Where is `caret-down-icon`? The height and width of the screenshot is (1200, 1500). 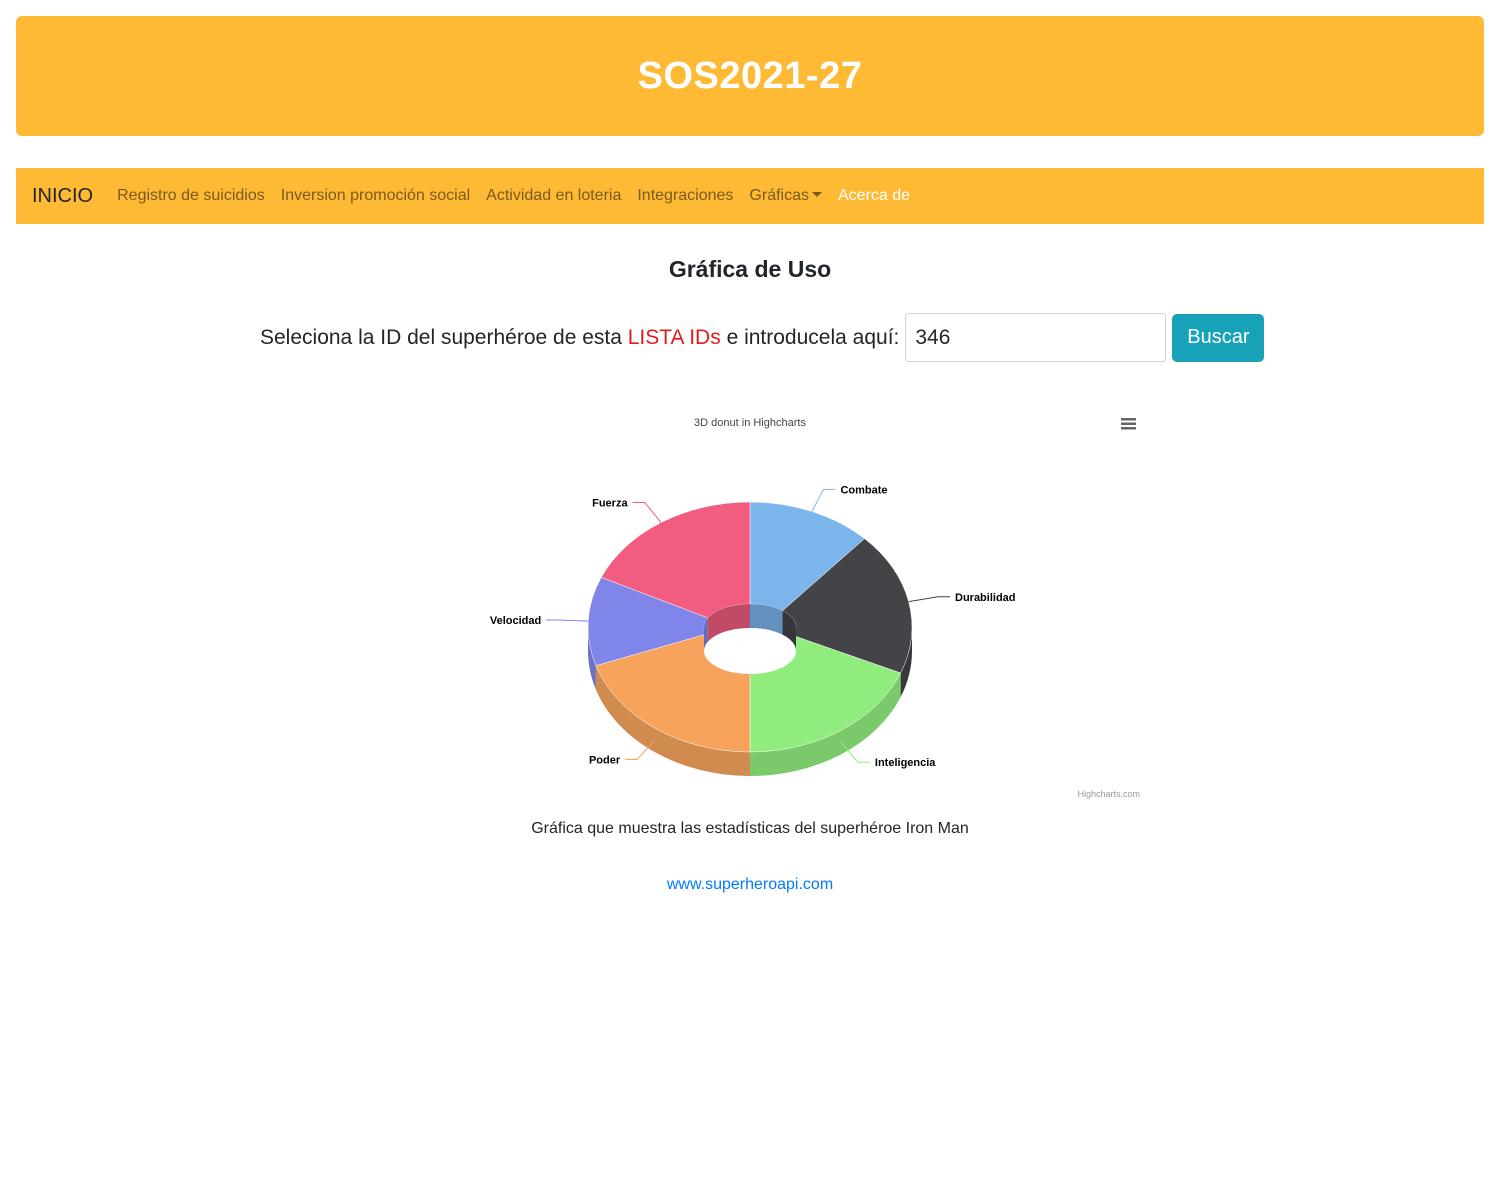 caret-down-icon is located at coordinates (817, 194).